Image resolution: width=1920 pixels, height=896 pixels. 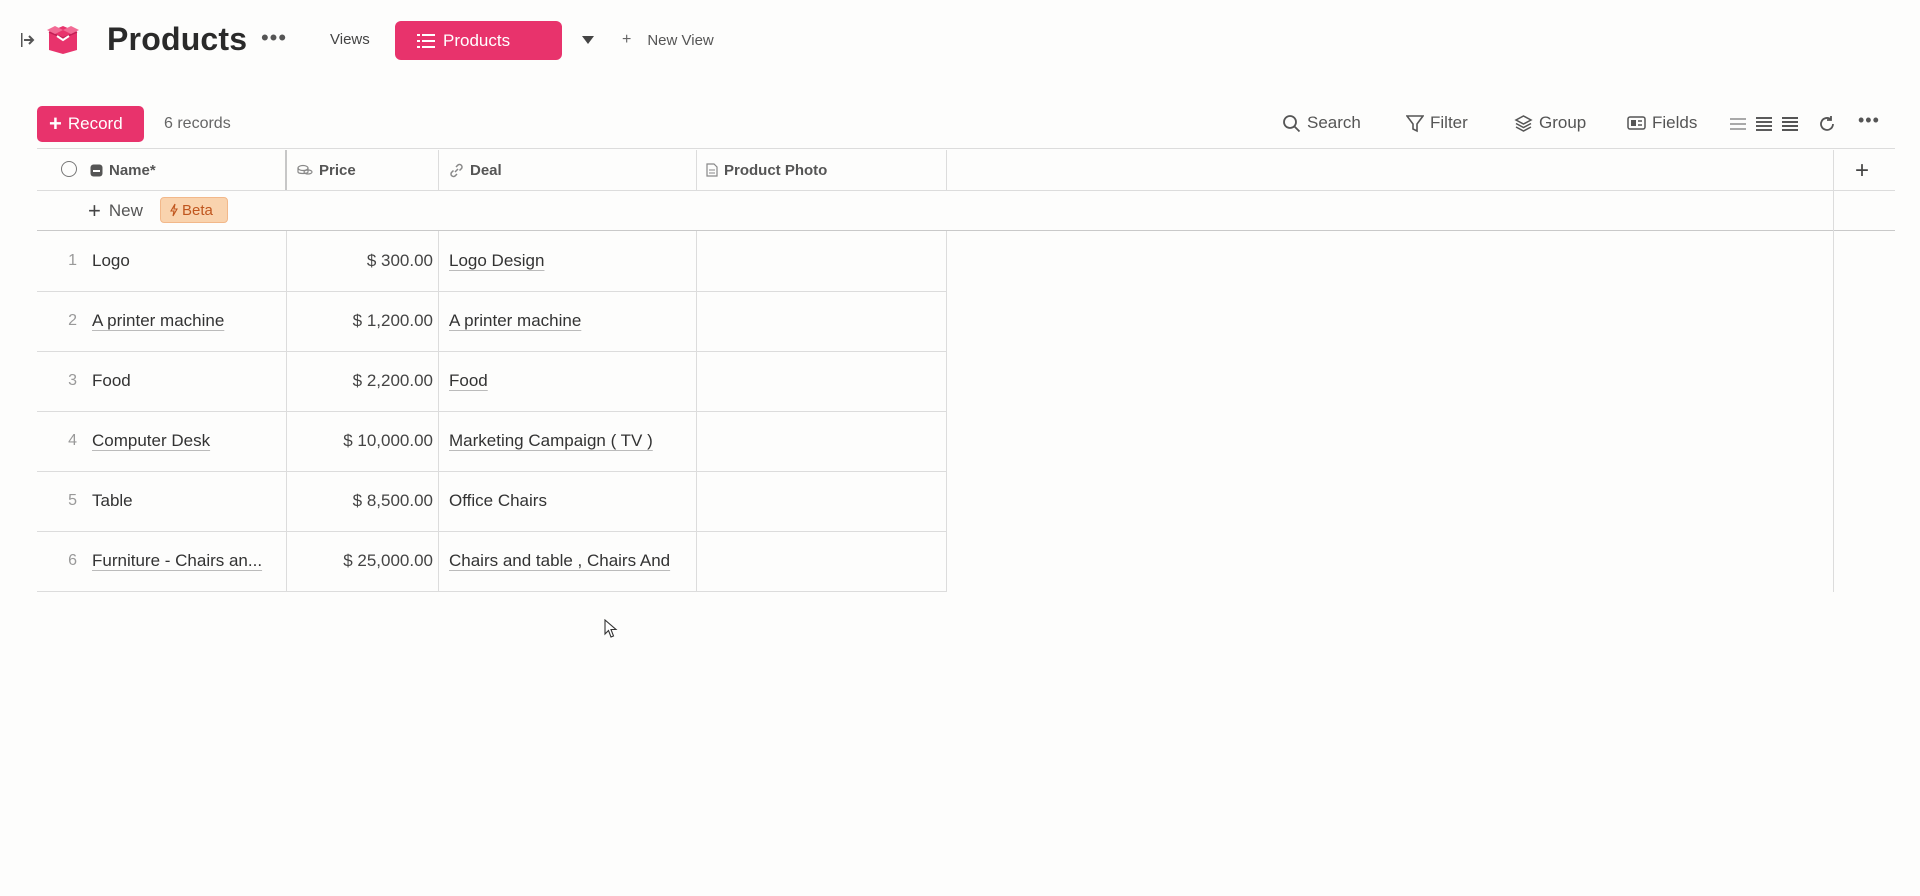 What do you see at coordinates (197, 210) in the screenshot?
I see `beta-label: Beta` at bounding box center [197, 210].